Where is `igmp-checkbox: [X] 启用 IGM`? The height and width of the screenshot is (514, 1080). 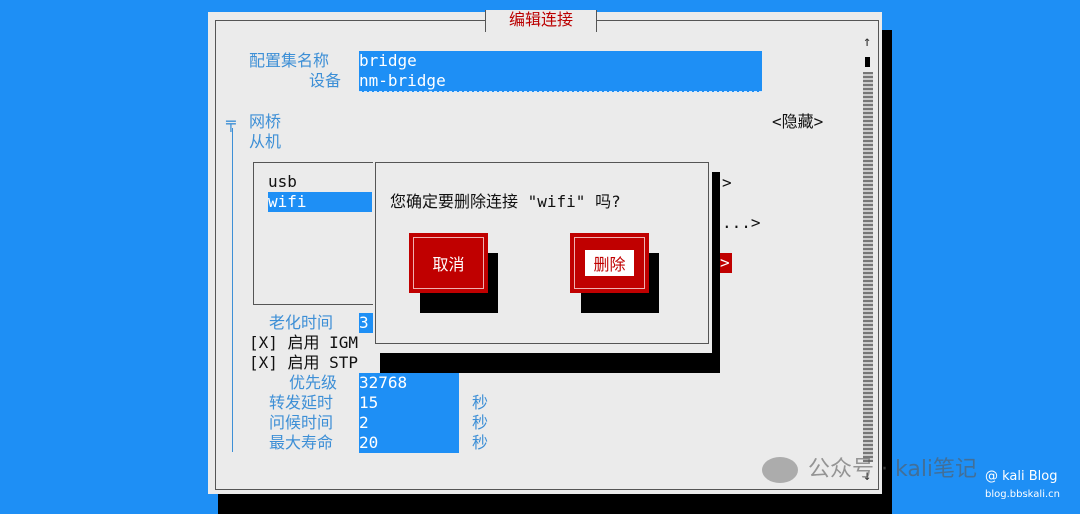 igmp-checkbox: [X] 启用 IGM is located at coordinates (303, 343).